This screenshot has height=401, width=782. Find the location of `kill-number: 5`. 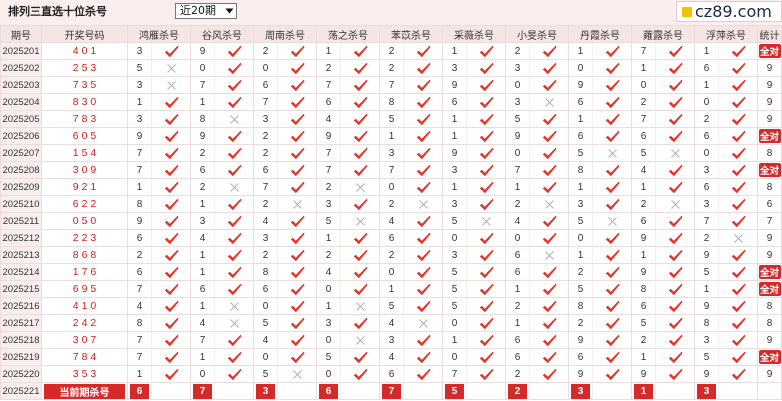

kill-number: 5 is located at coordinates (392, 119).